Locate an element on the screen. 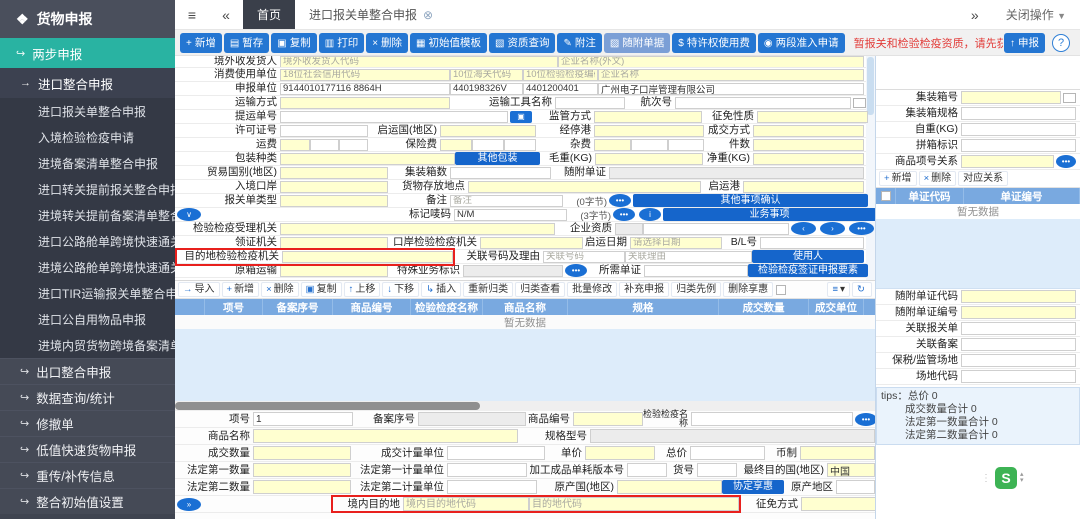  attach-doc-no-input is located at coordinates (1018, 312).